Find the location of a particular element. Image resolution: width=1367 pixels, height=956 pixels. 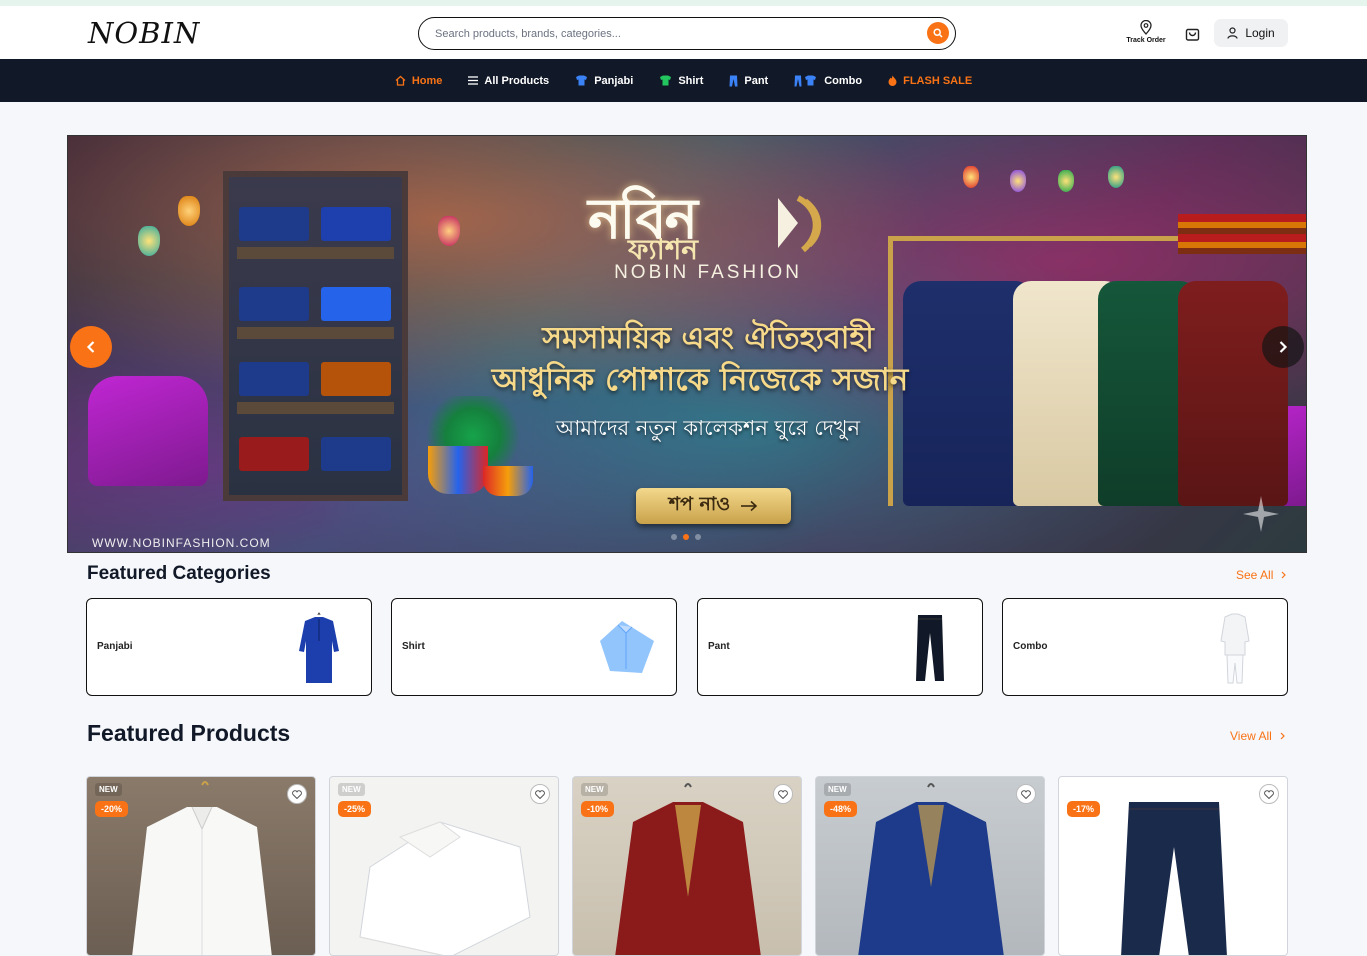

category-label: Shirt is located at coordinates (413, 646).